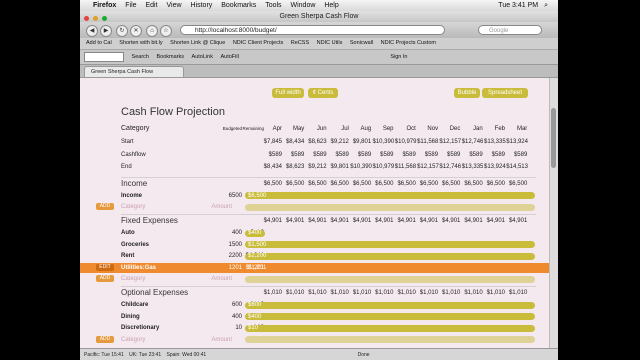  Describe the element at coordinates (362, 142) in the screenshot. I see `month-value: $9,801` at that location.